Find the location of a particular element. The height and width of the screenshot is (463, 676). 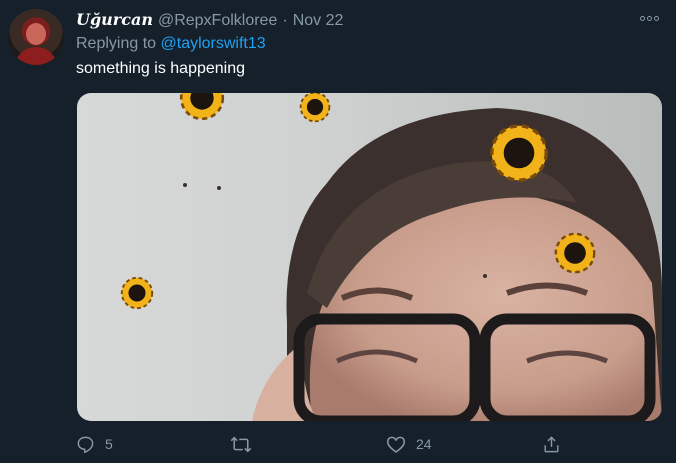

sunflower-top-center is located at coordinates (315, 108).